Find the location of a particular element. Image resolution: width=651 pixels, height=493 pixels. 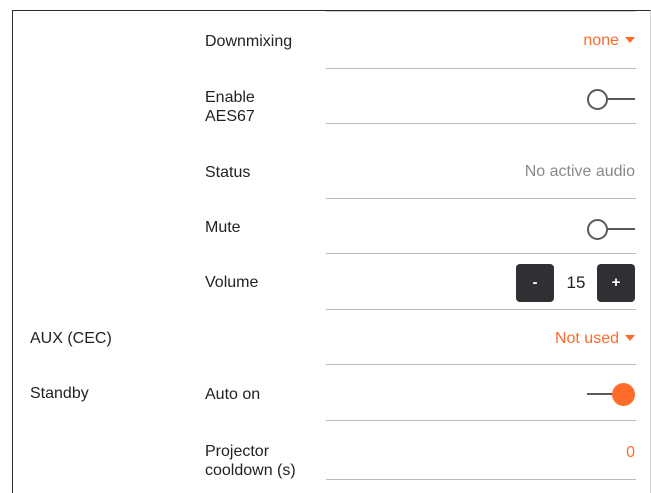

mute-toggle is located at coordinates (611, 229).